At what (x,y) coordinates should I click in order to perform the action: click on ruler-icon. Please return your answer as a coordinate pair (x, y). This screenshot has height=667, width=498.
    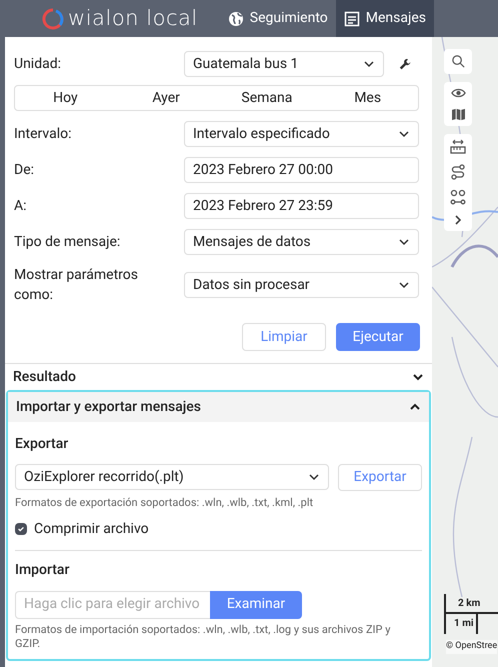
    Looking at the image, I should click on (458, 147).